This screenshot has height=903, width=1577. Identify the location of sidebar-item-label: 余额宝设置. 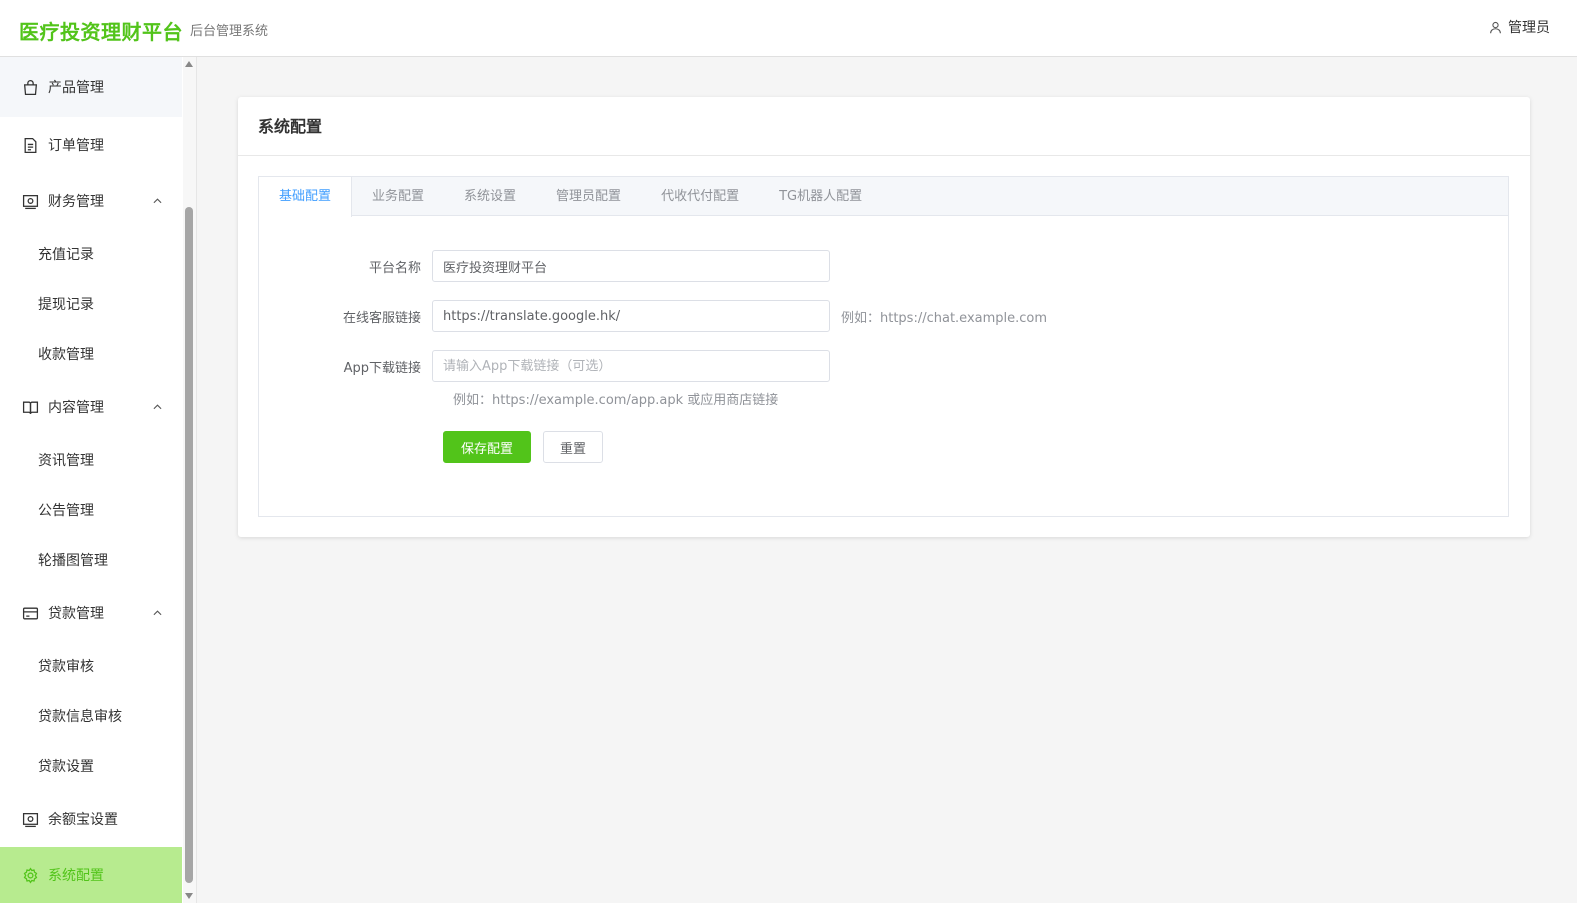
(83, 820).